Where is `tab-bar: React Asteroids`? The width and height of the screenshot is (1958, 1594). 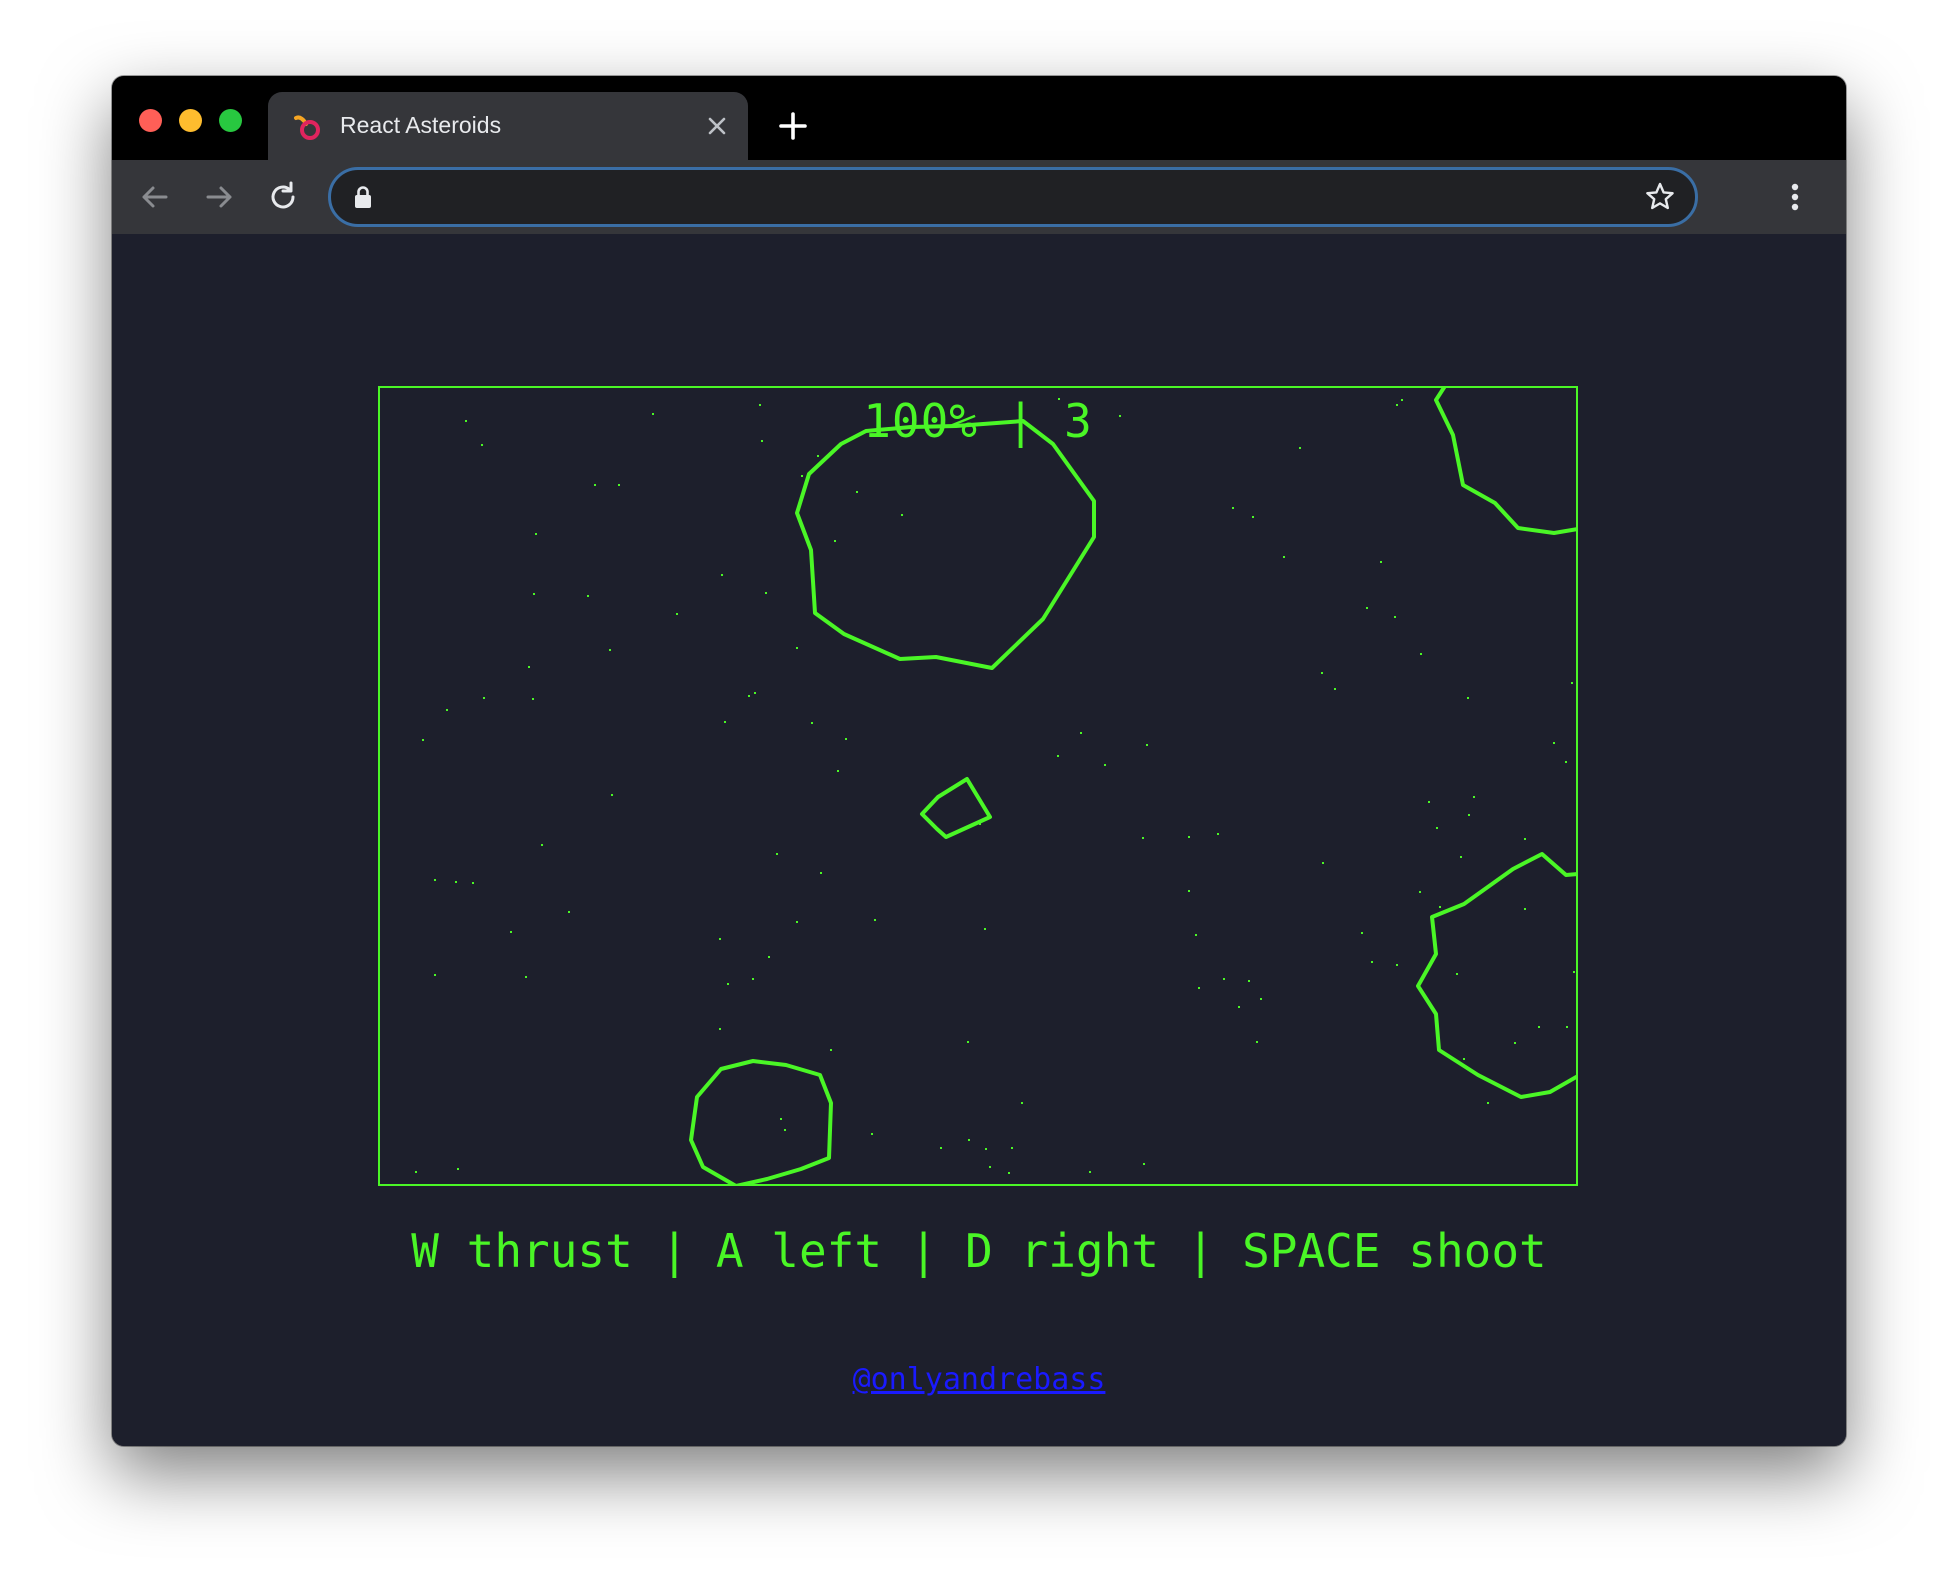 tab-bar: React Asteroids is located at coordinates (979, 118).